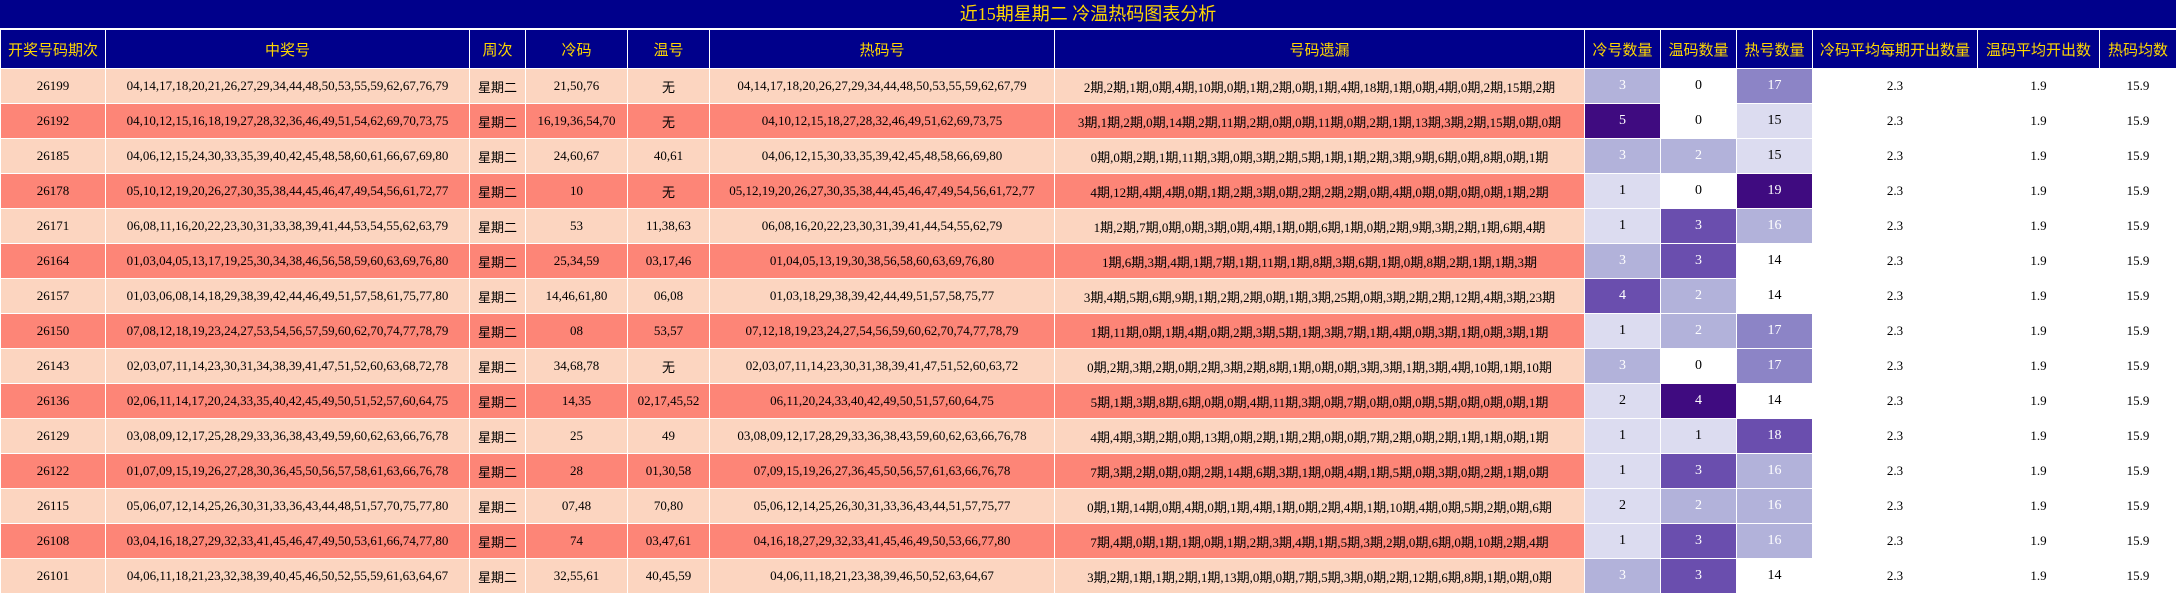 The height and width of the screenshot is (594, 2176). Describe the element at coordinates (577, 226) in the screenshot. I see `cold-numbers-cell: 53` at that location.